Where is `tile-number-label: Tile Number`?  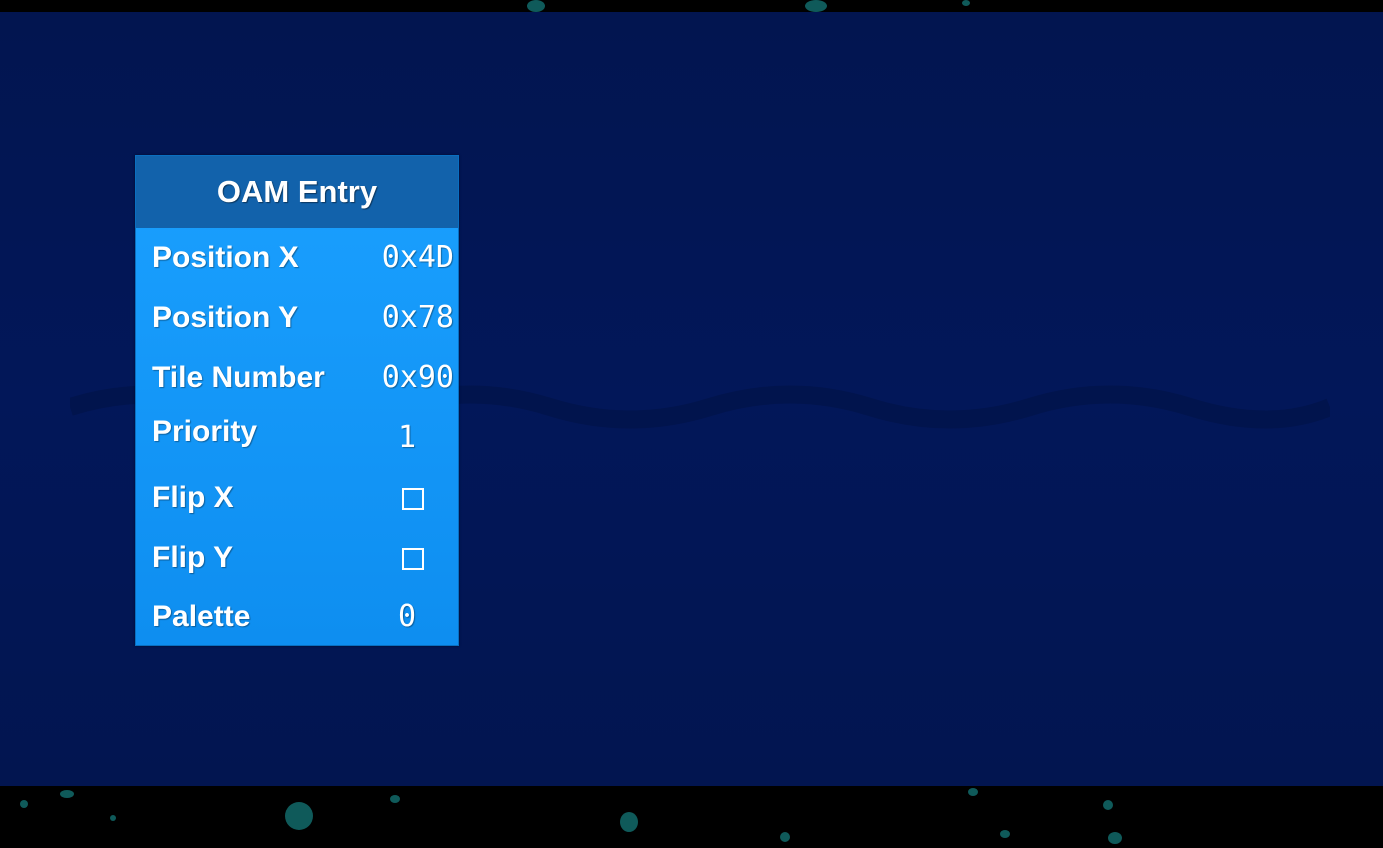 tile-number-label: Tile Number is located at coordinates (238, 377).